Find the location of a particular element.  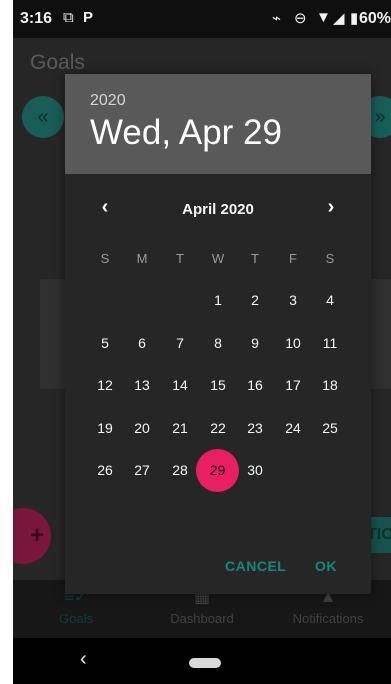

calendar-day: 10 is located at coordinates (293, 343).